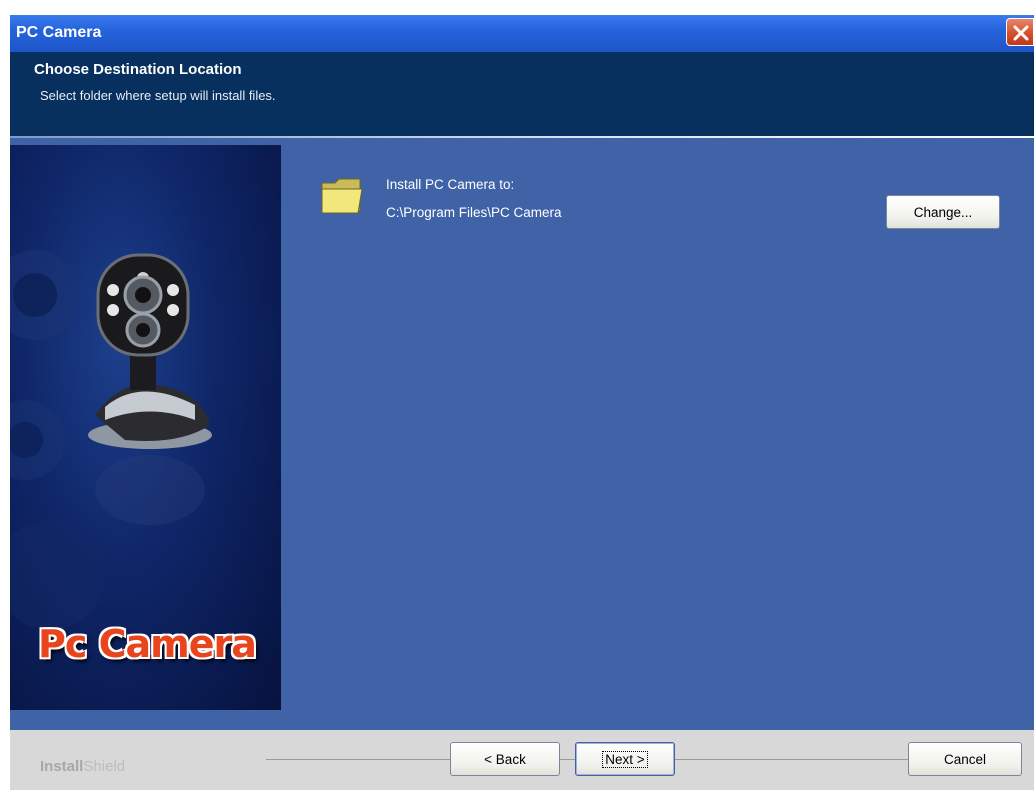 This screenshot has height=790, width=1034. What do you see at coordinates (522, 137) in the screenshot?
I see `header-divider` at bounding box center [522, 137].